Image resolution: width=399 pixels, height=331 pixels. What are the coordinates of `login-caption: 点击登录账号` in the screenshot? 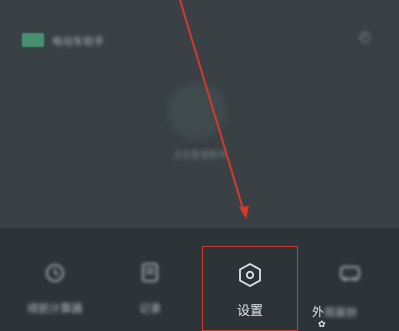 It's located at (200, 154).